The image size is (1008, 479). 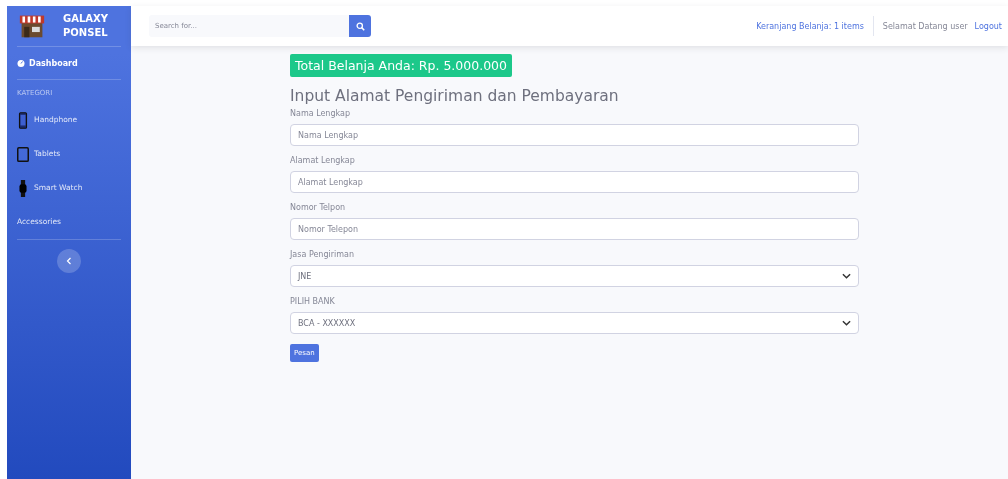 I want to click on cart-link: Keranjang Belanja: 1 items, so click(x=810, y=26).